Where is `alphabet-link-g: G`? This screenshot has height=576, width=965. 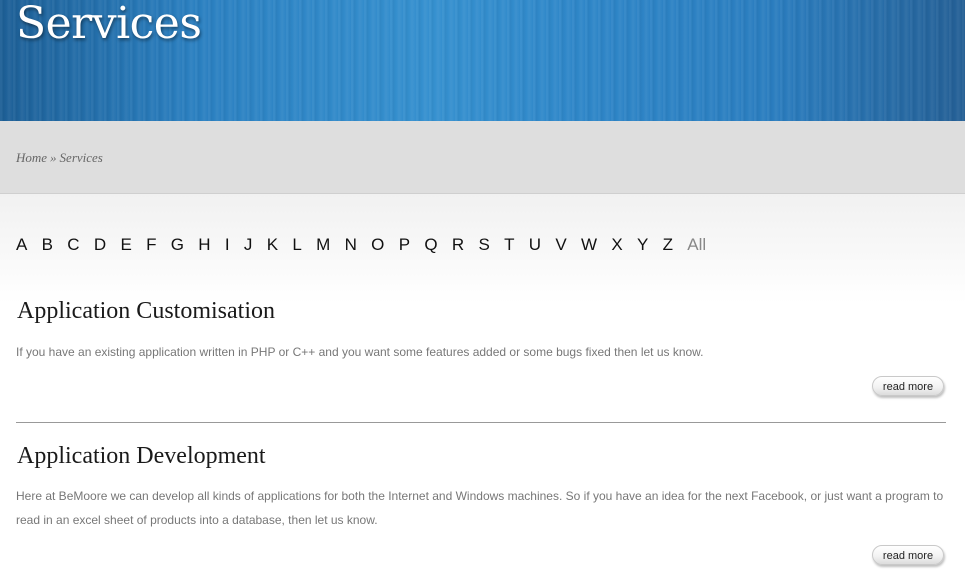 alphabet-link-g: G is located at coordinates (177, 245).